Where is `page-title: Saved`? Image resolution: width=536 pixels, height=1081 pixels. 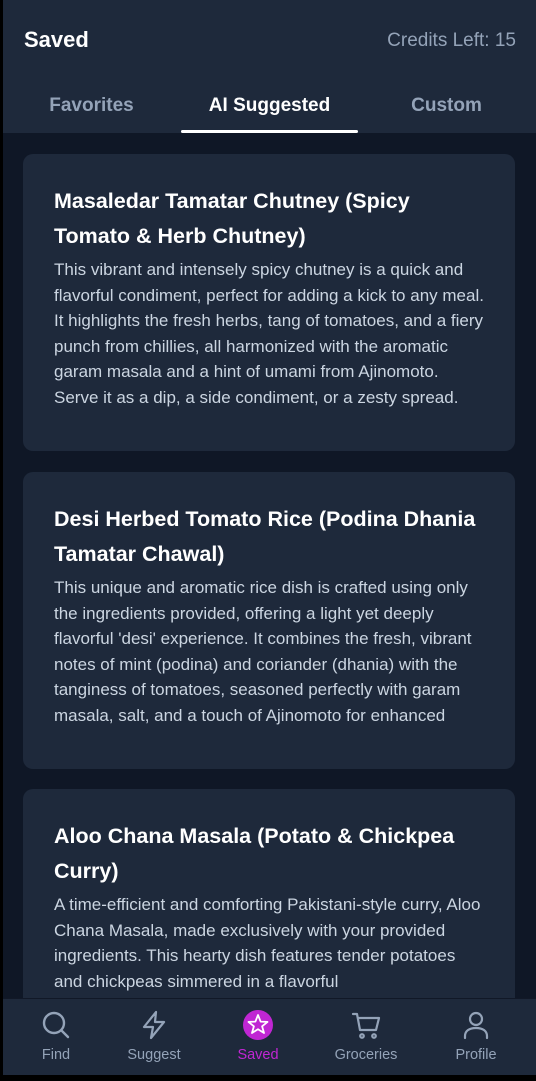 page-title: Saved is located at coordinates (56, 39).